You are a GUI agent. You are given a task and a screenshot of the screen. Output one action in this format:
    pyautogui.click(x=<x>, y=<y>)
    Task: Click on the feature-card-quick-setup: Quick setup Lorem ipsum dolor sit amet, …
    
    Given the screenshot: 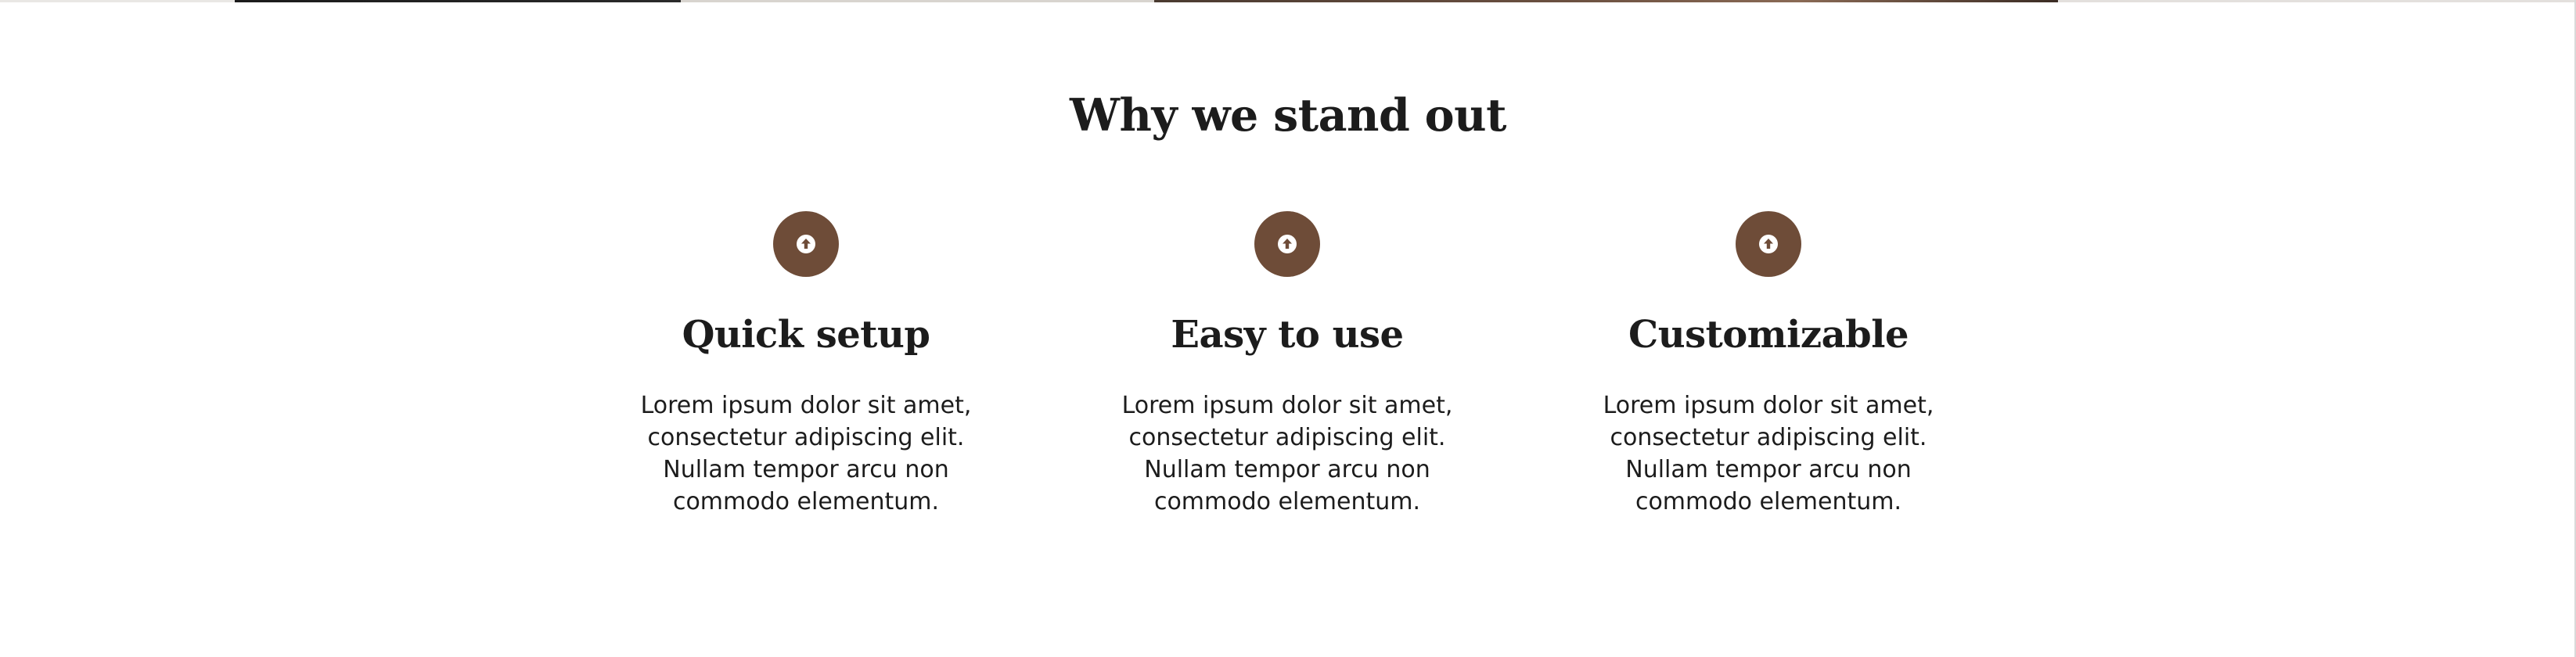 What is the action you would take?
    pyautogui.click(x=806, y=364)
    